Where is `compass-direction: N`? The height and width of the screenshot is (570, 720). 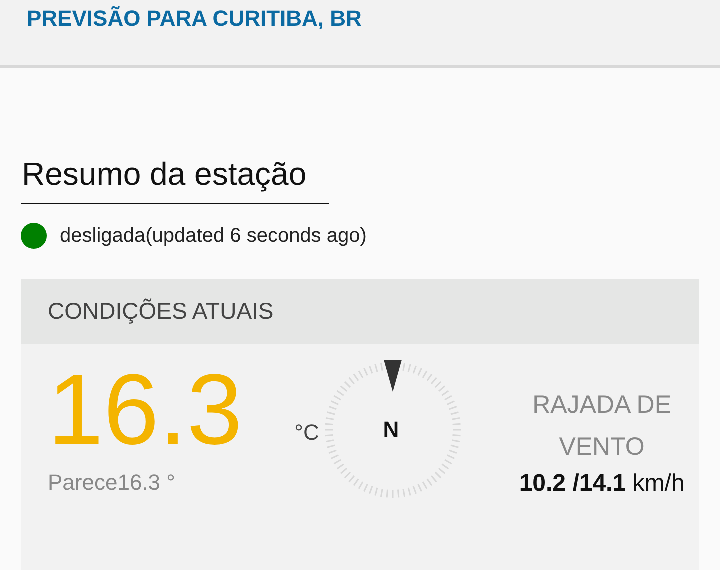
compass-direction: N is located at coordinates (391, 430).